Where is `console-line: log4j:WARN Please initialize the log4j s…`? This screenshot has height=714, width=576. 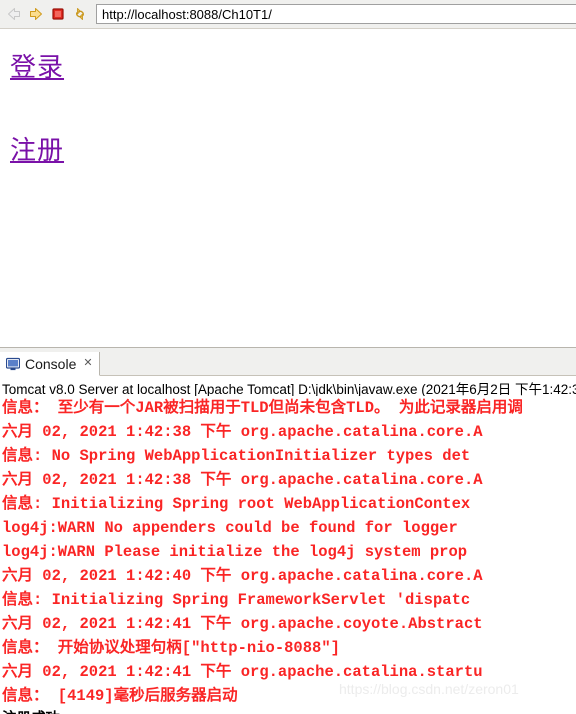
console-line: log4j:WARN Please initialize the log4j s… is located at coordinates (235, 552).